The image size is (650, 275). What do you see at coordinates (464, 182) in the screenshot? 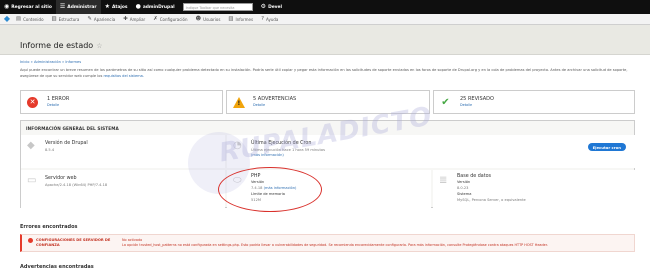
I see `db-version-label: Versión` at bounding box center [464, 182].